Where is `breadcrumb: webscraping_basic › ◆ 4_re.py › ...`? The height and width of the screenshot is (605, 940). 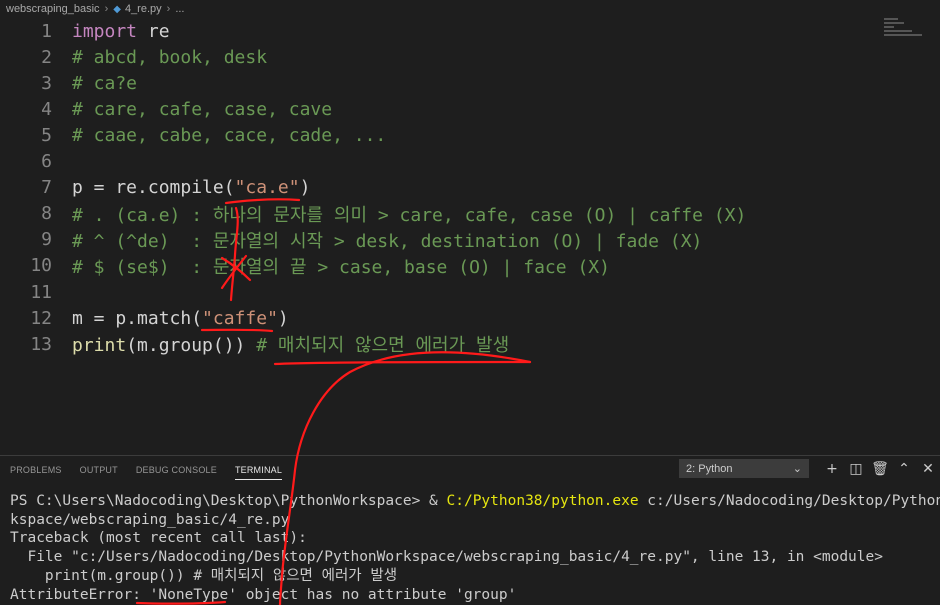
breadcrumb: webscraping_basic › ◆ 4_re.py › ... is located at coordinates (470, 9).